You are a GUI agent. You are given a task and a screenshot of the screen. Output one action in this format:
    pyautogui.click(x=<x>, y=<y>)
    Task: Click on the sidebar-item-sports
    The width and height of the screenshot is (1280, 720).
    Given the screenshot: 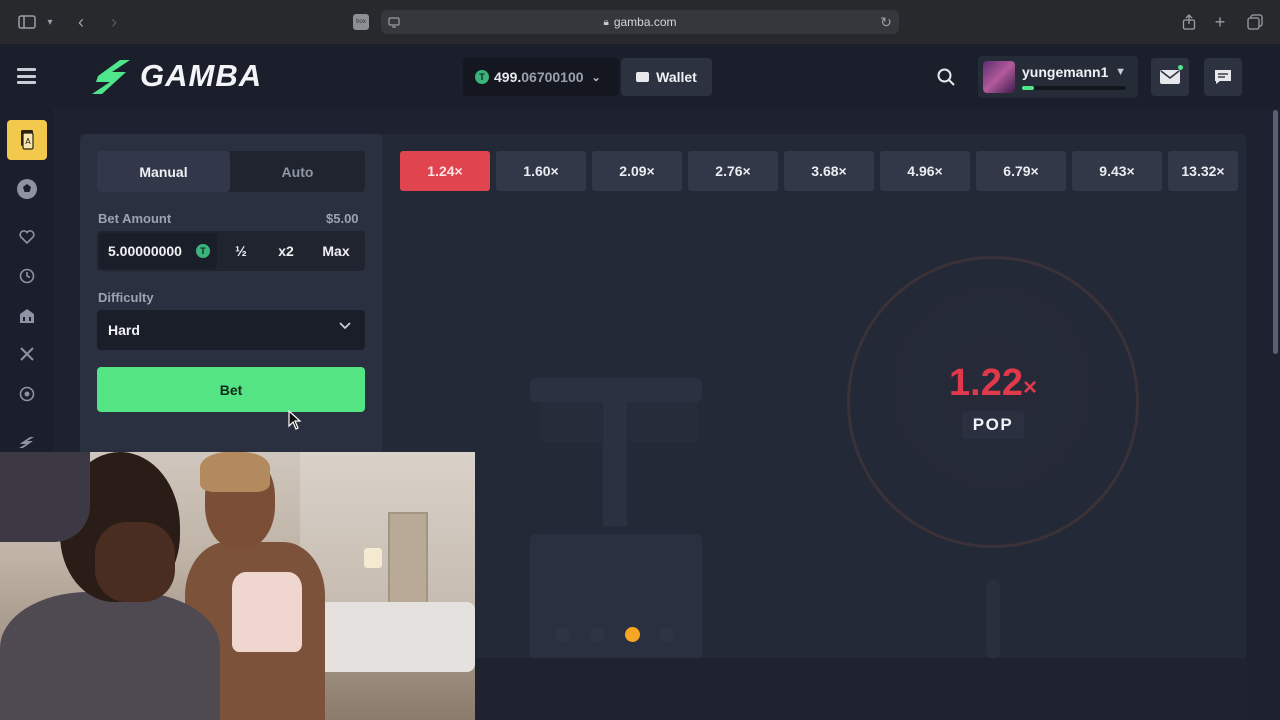 What is the action you would take?
    pyautogui.click(x=27, y=189)
    